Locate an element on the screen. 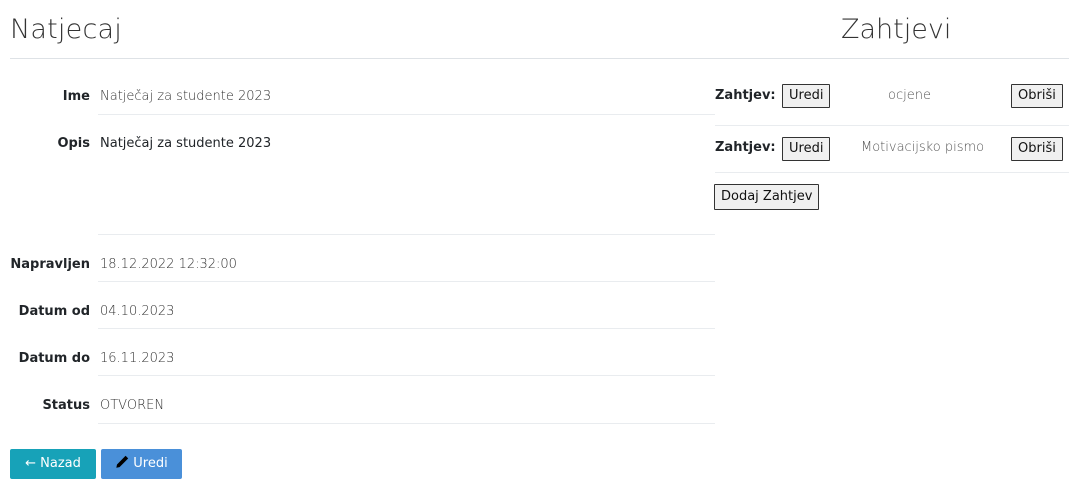 This screenshot has height=479, width=1069. date-from-label: Datum od is located at coordinates (54, 311).